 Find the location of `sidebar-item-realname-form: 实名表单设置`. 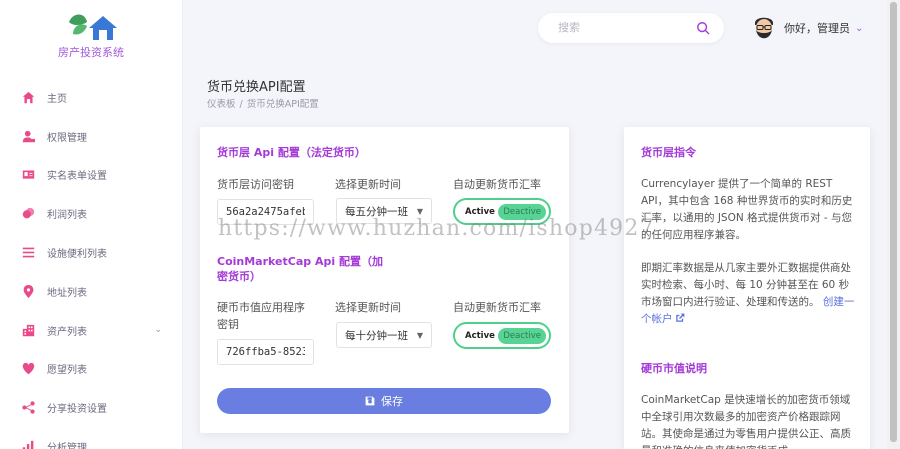

sidebar-item-realname-form: 实名表单设置 is located at coordinates (91, 175).